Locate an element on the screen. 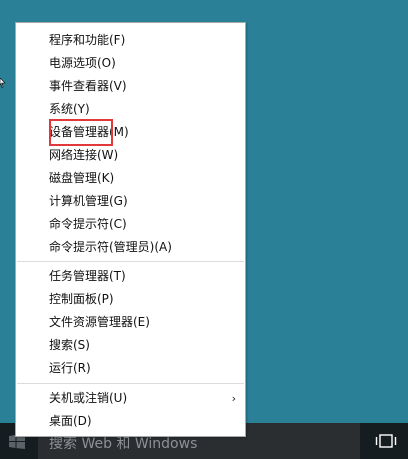 This screenshot has width=408, height=459. menu-item-label: 命令提示符(C) is located at coordinates (88, 224).